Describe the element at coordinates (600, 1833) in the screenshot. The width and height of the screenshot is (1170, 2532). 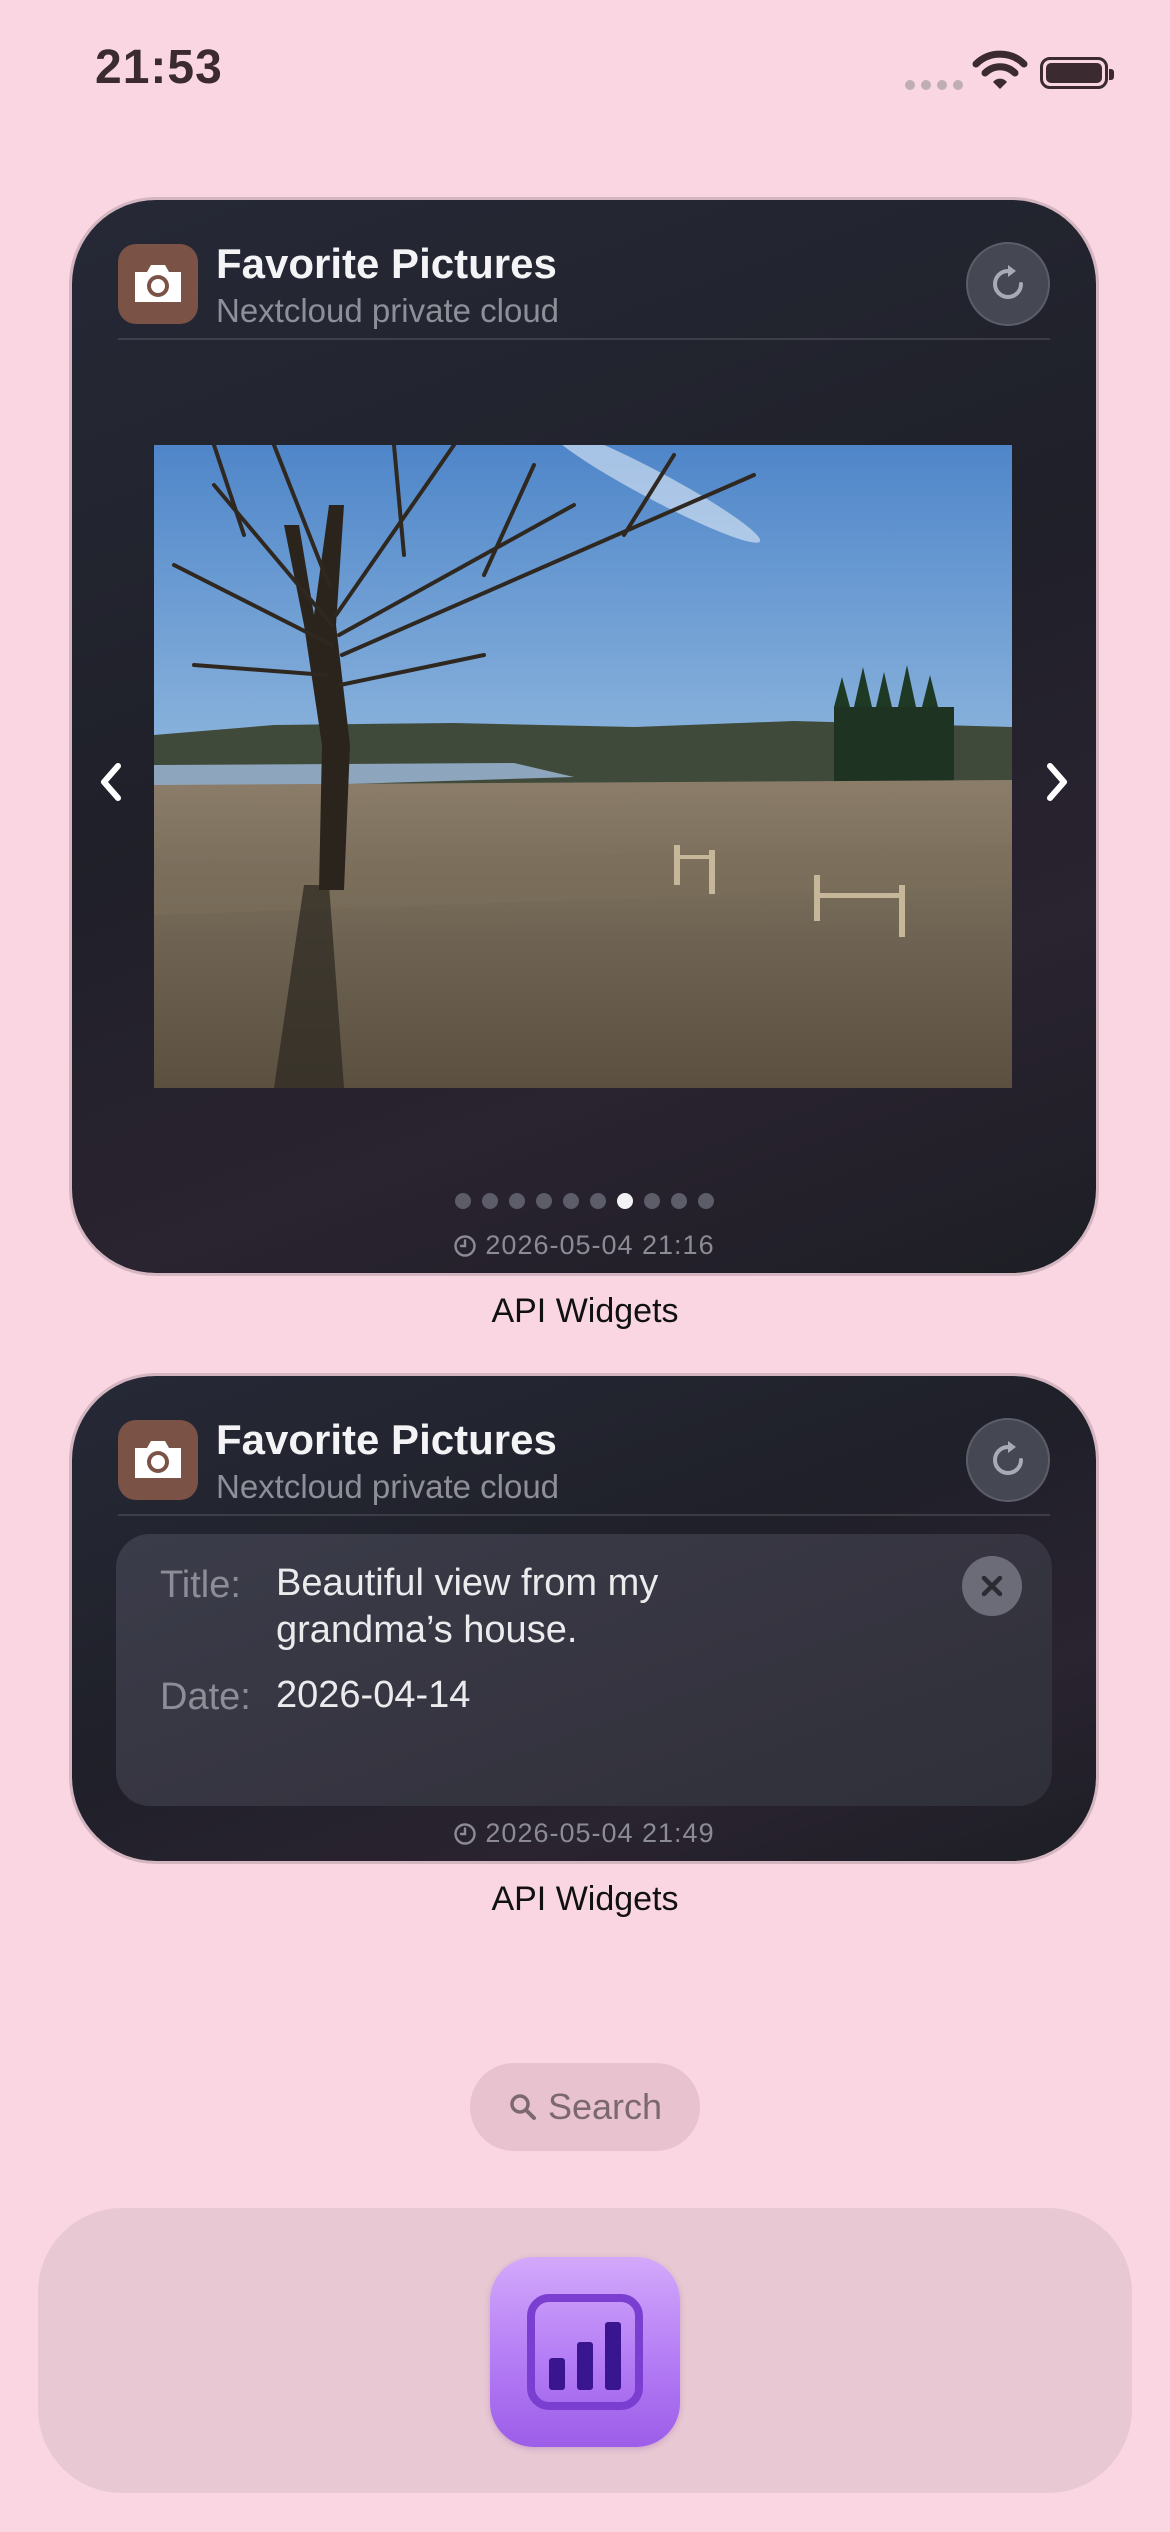
I see `timestamp-text: 2026-05-04 21:49` at that location.